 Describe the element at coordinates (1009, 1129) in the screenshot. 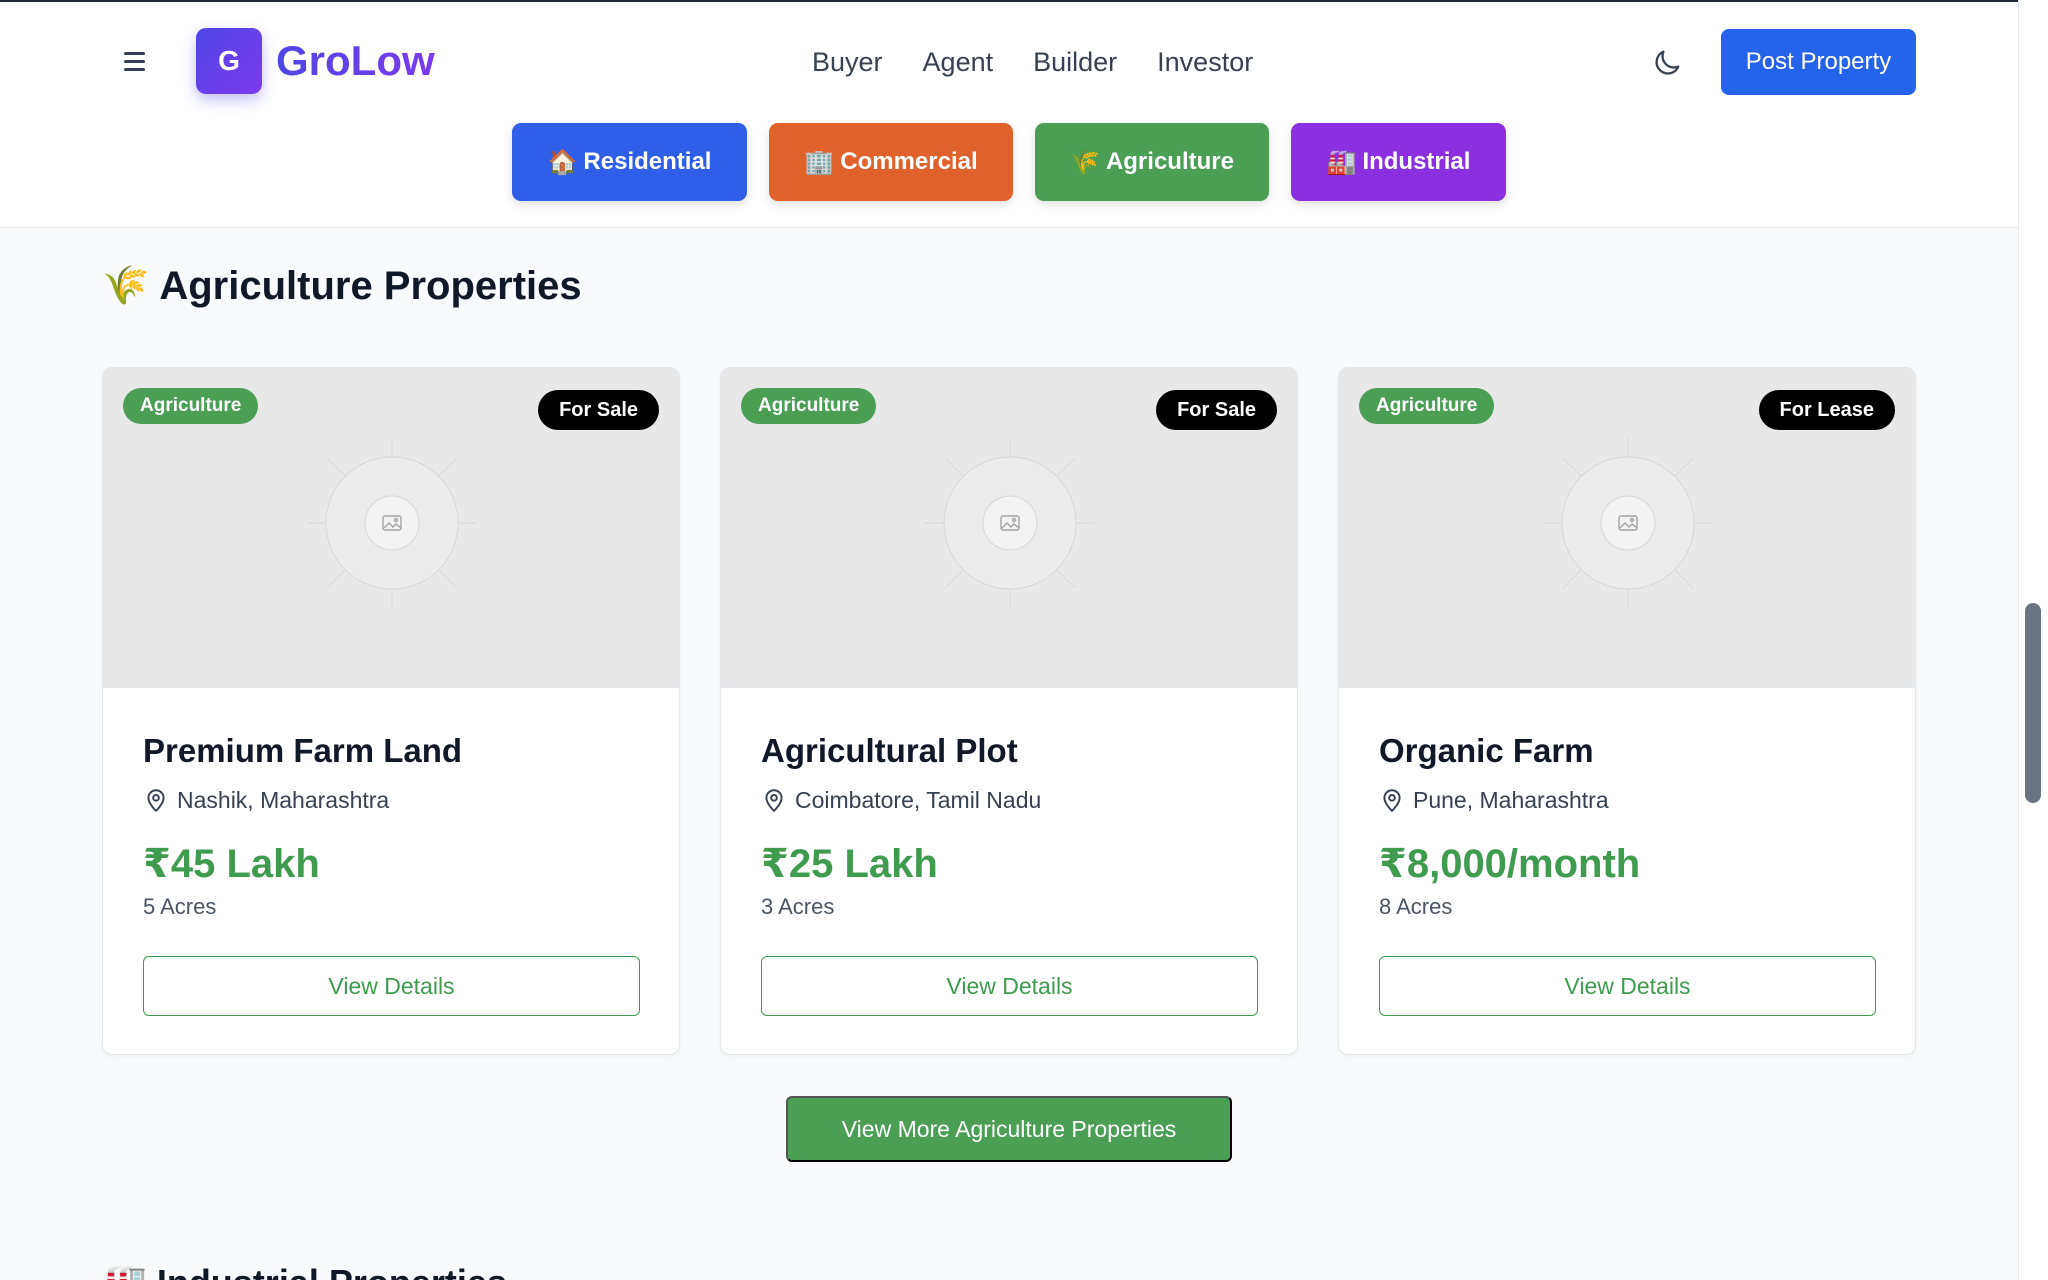

I see `view-more-agriculture-button: View More Agriculture Properties` at that location.